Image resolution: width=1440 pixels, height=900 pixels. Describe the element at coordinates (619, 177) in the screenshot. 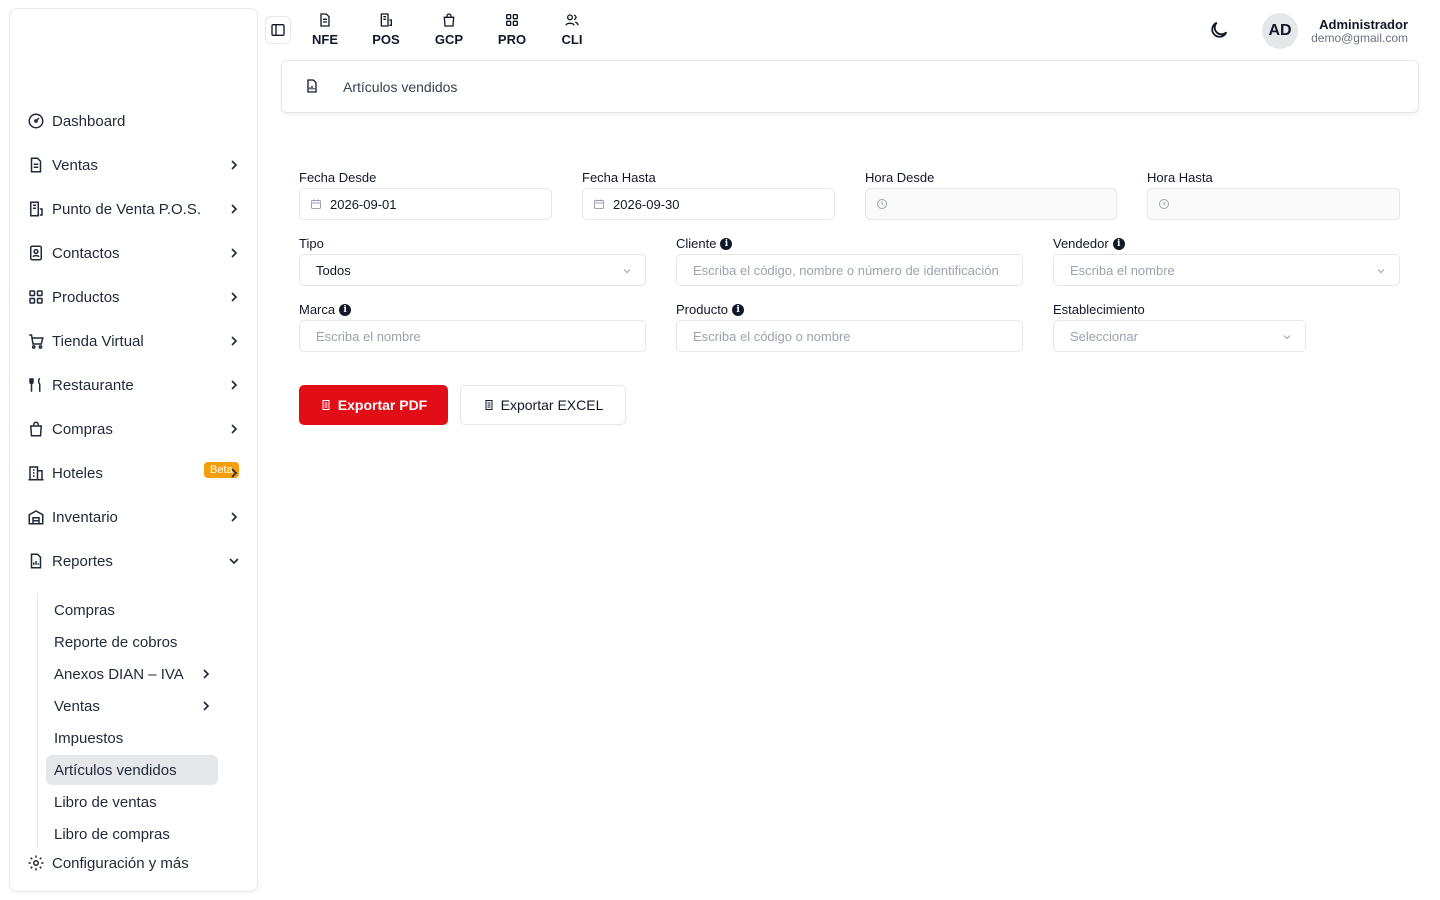

I see `fecha-hasta-label: Fecha Hasta` at that location.